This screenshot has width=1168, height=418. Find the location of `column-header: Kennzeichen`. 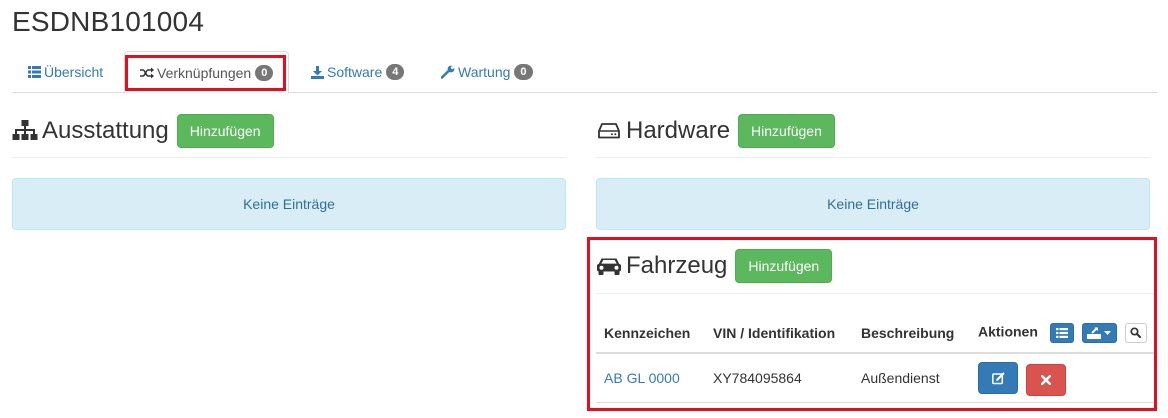

column-header: Kennzeichen is located at coordinates (650, 333).